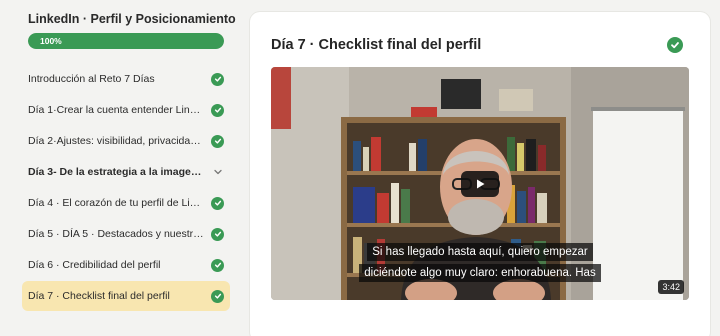 This screenshot has width=720, height=336. What do you see at coordinates (376, 45) in the screenshot?
I see `lesson-title: Día 7 · Checklist final del perfil` at bounding box center [376, 45].